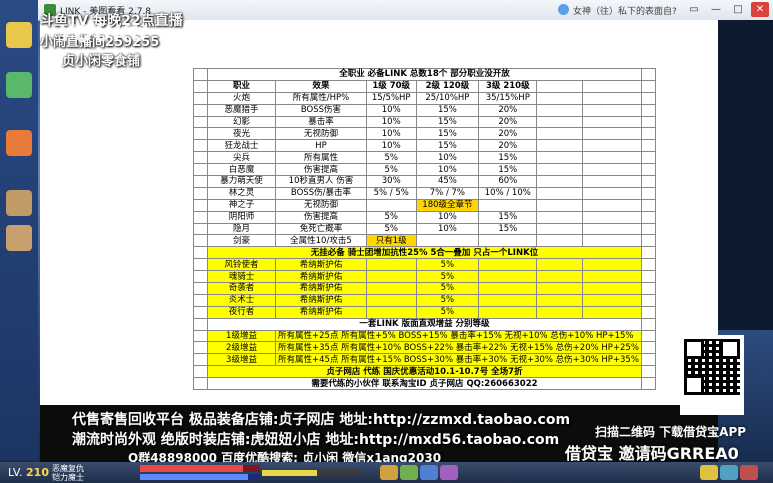 The image size is (773, 483). I want to click on friends-icon, so click(729, 472).